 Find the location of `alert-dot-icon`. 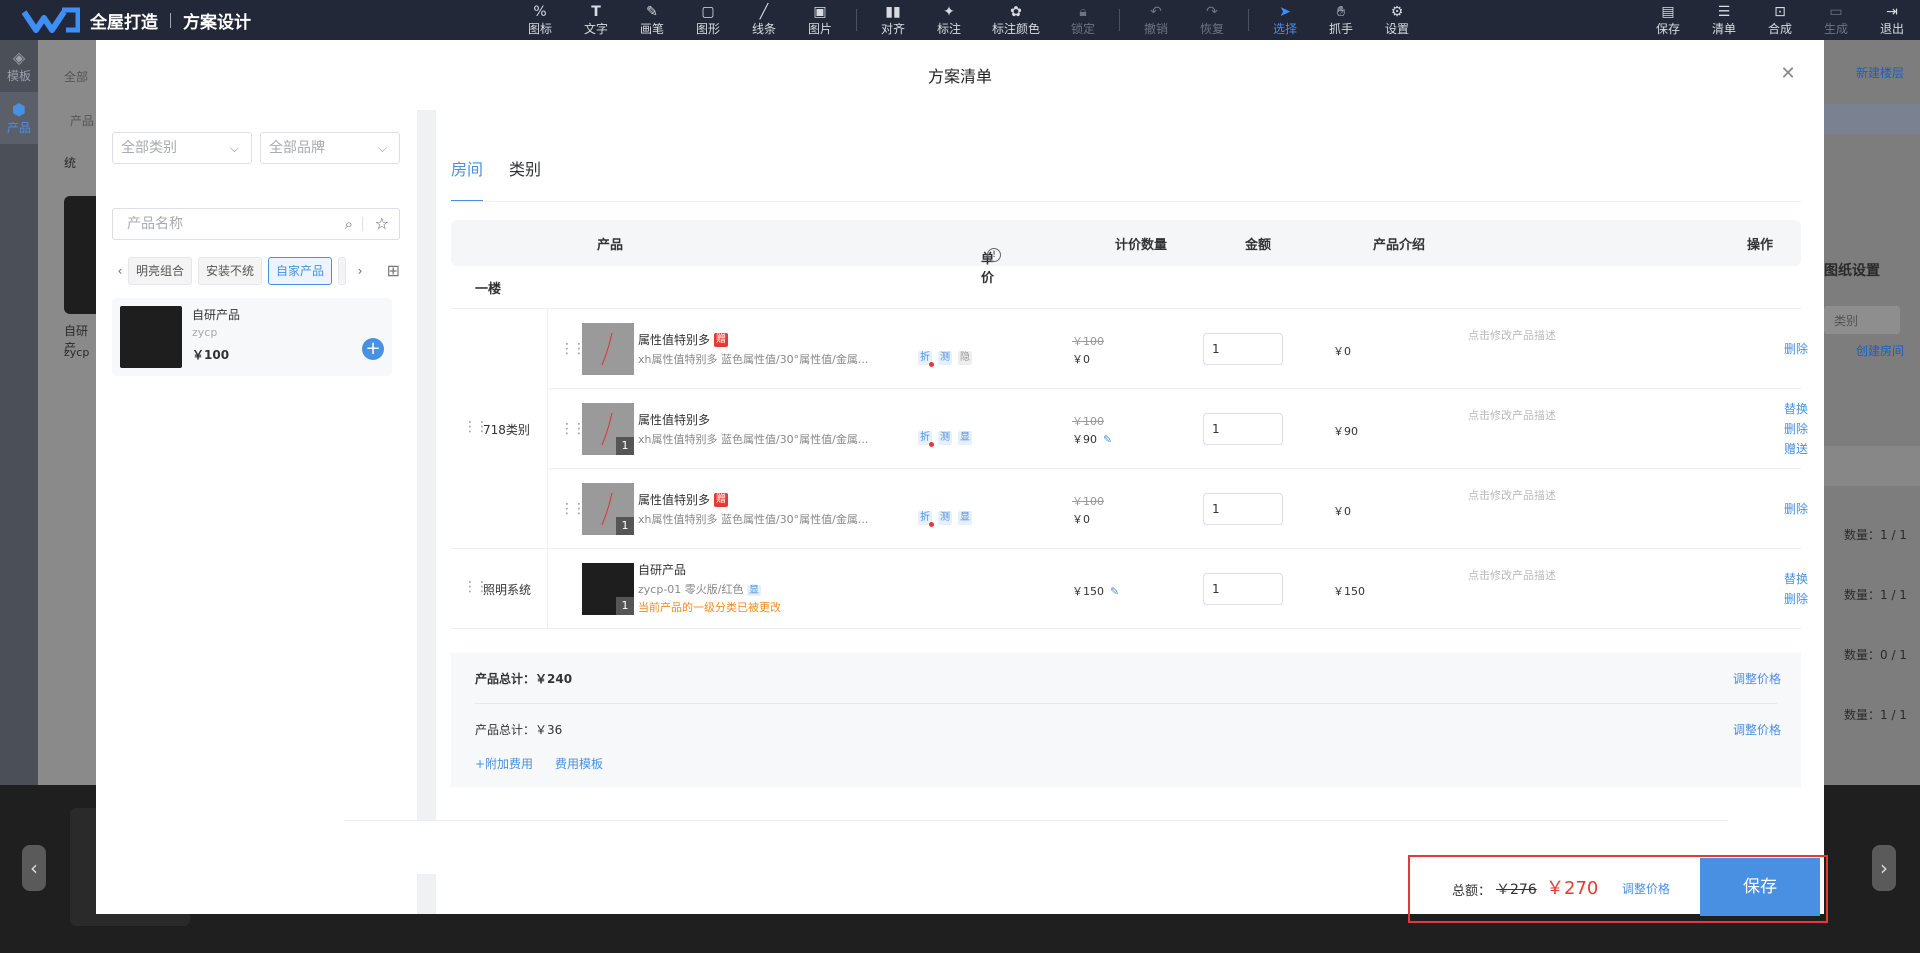

alert-dot-icon is located at coordinates (931, 364).